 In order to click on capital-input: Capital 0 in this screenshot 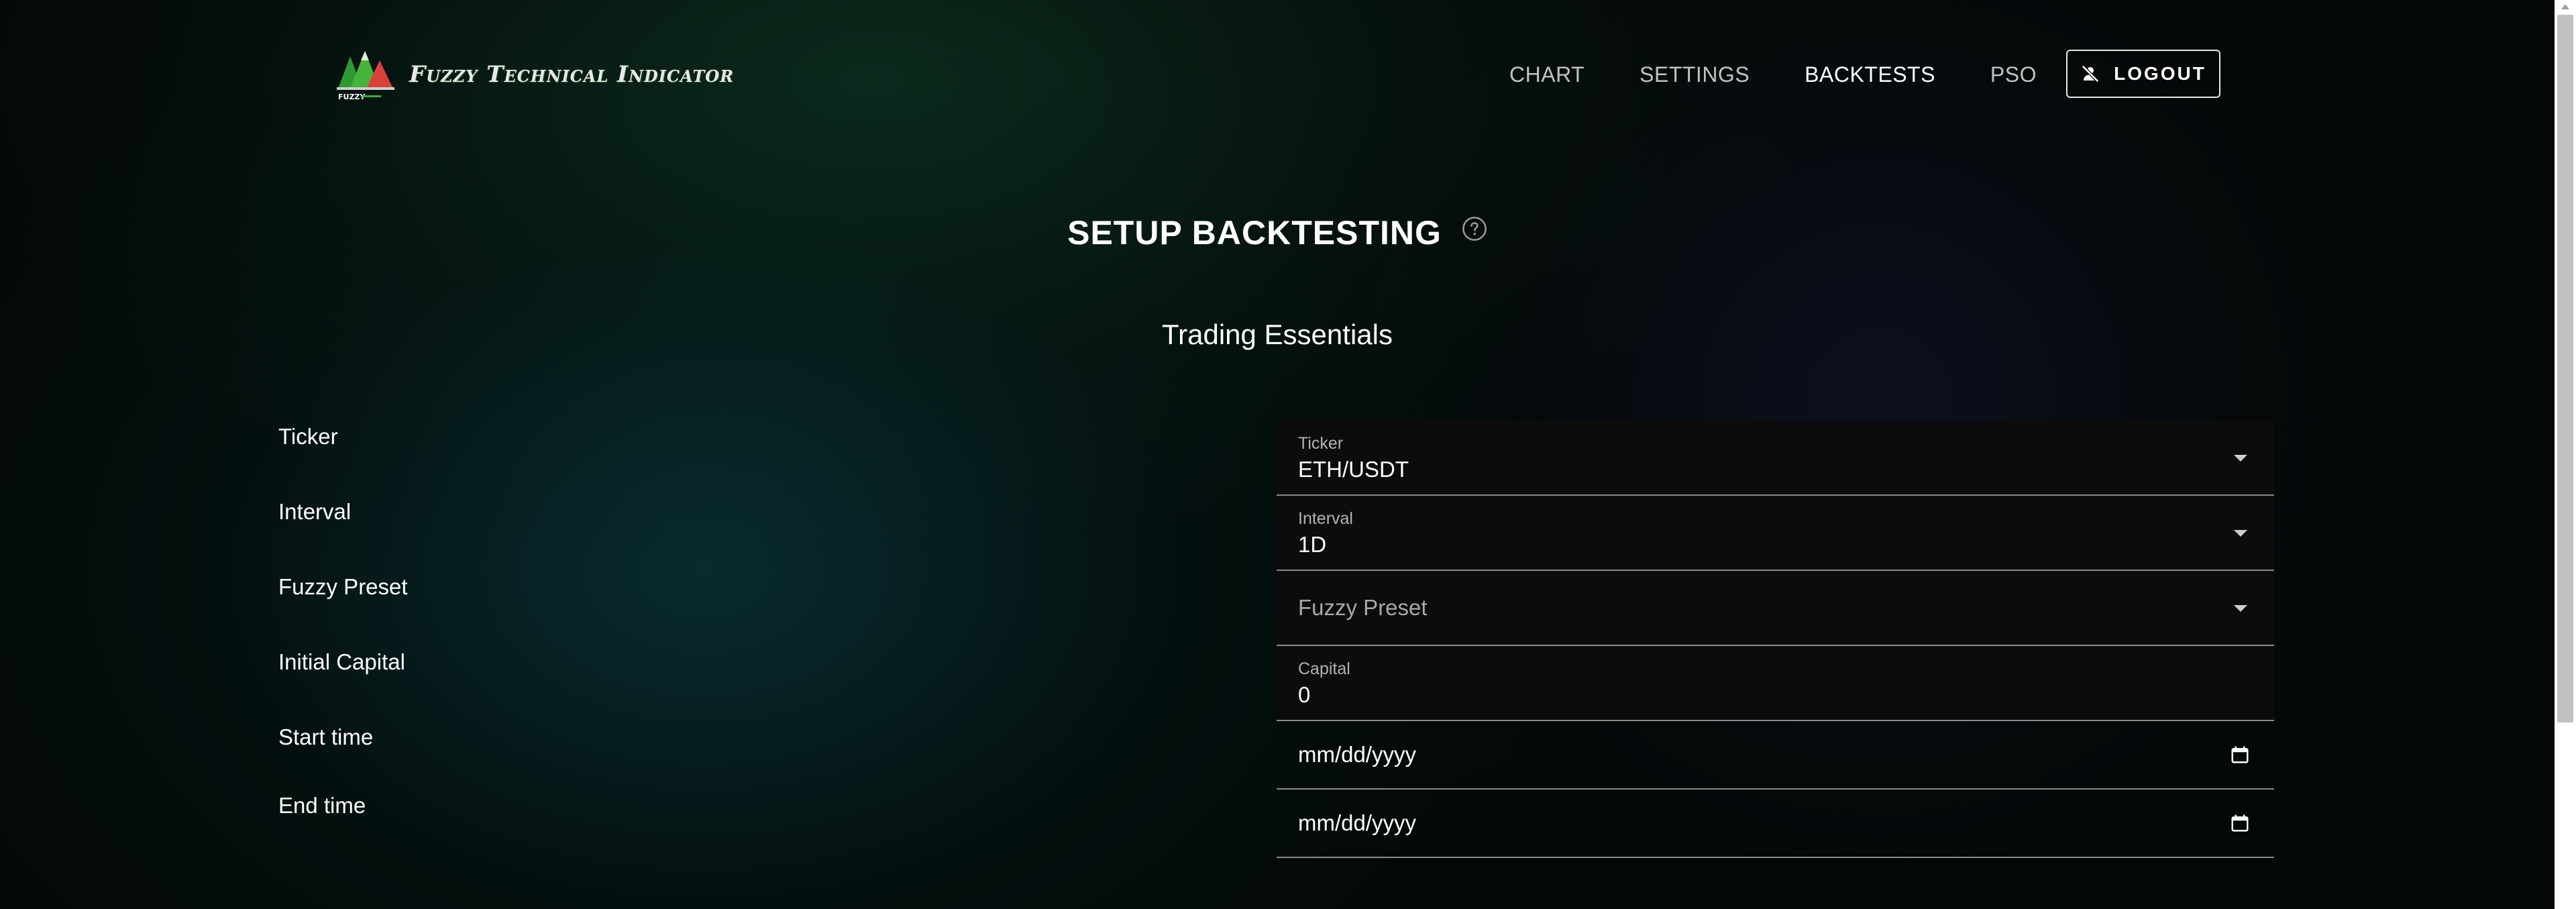, I will do `click(1775, 683)`.